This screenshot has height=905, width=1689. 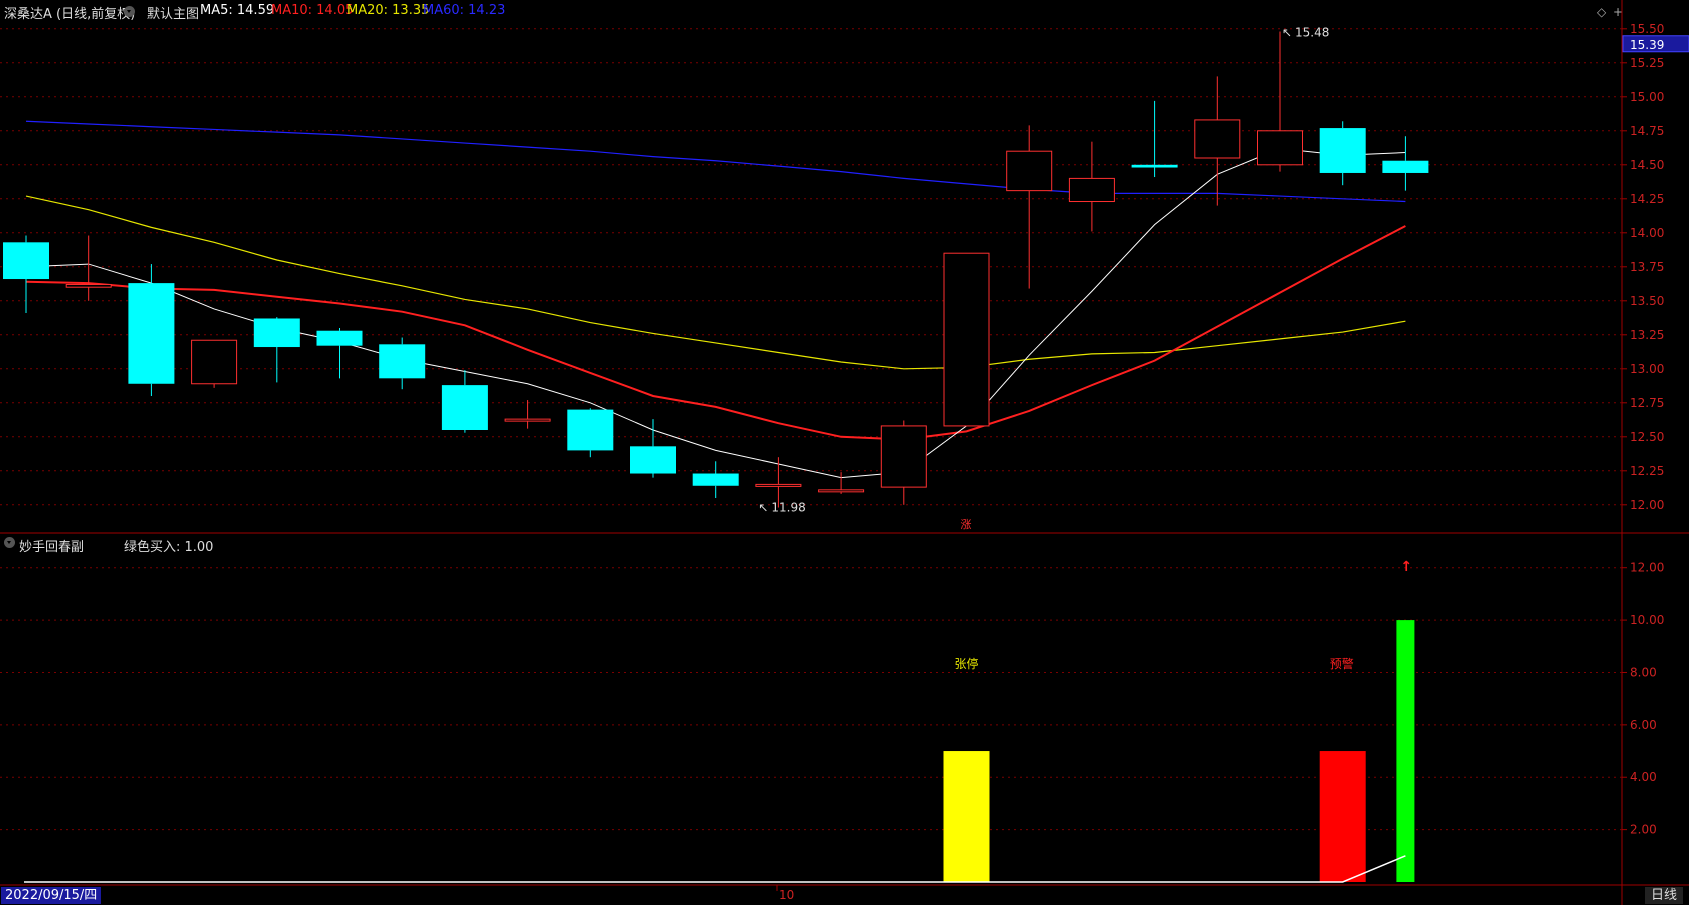 What do you see at coordinates (1287, 33) in the screenshot?
I see `high-arrow-icon: ↖` at bounding box center [1287, 33].